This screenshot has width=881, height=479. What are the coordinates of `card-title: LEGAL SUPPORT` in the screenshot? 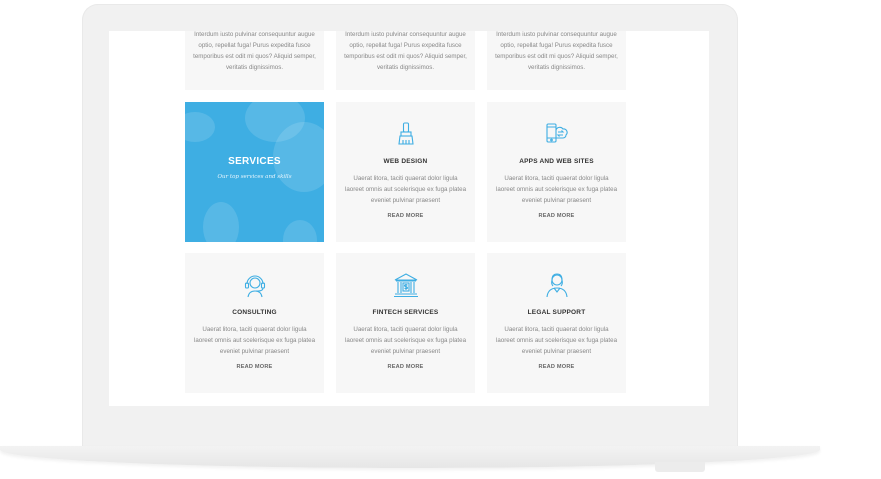 It's located at (556, 312).